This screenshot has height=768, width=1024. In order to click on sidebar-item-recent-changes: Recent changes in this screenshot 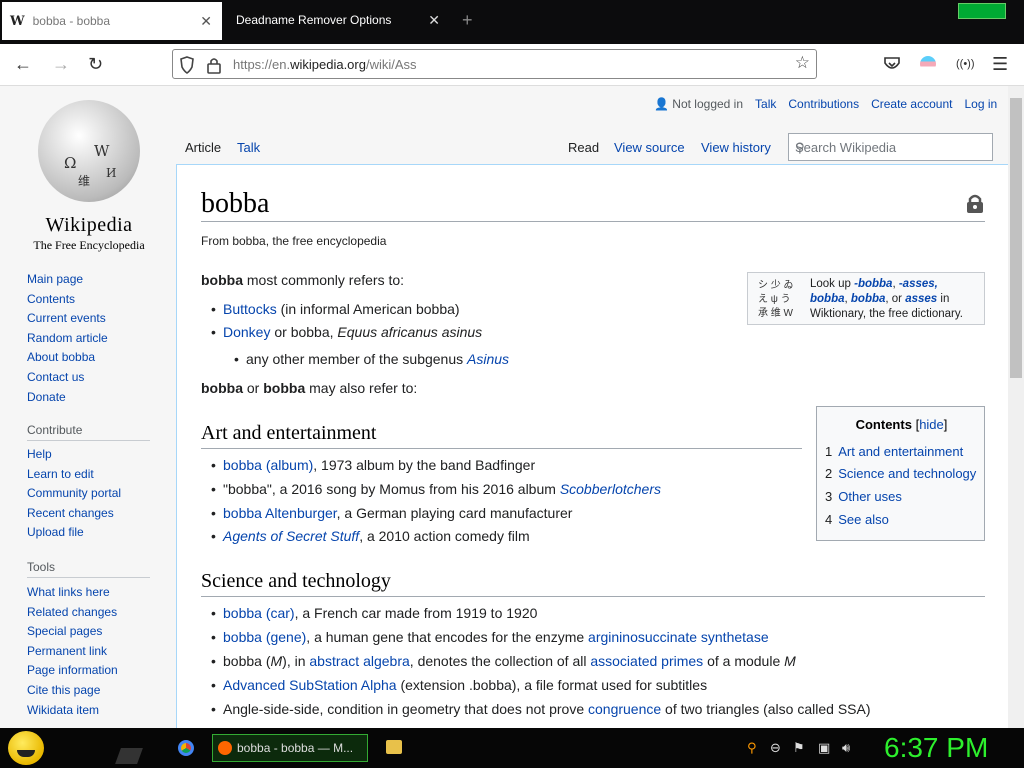, I will do `click(74, 516)`.